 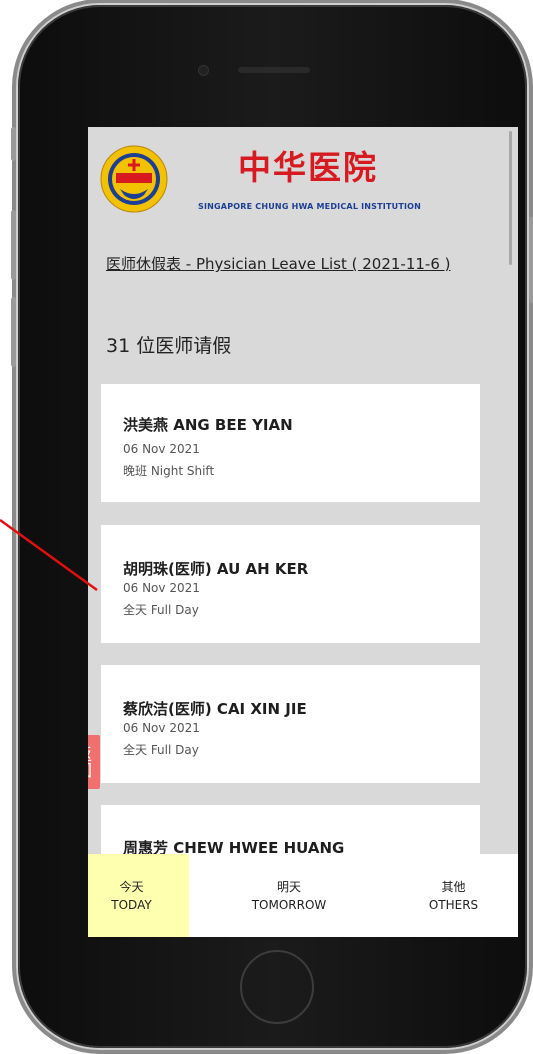 What do you see at coordinates (453, 904) in the screenshot?
I see `tab-others-en: OTHERS` at bounding box center [453, 904].